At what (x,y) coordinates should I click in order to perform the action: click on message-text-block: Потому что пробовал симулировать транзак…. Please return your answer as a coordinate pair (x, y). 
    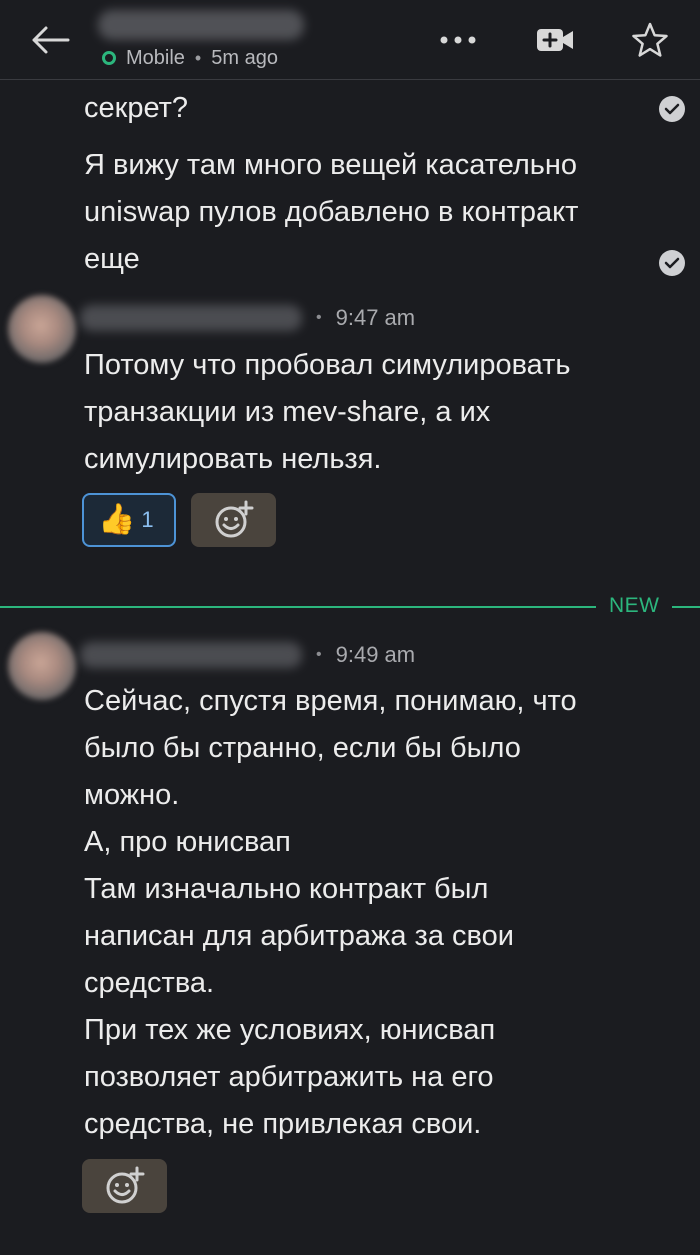
    Looking at the image, I should click on (327, 412).